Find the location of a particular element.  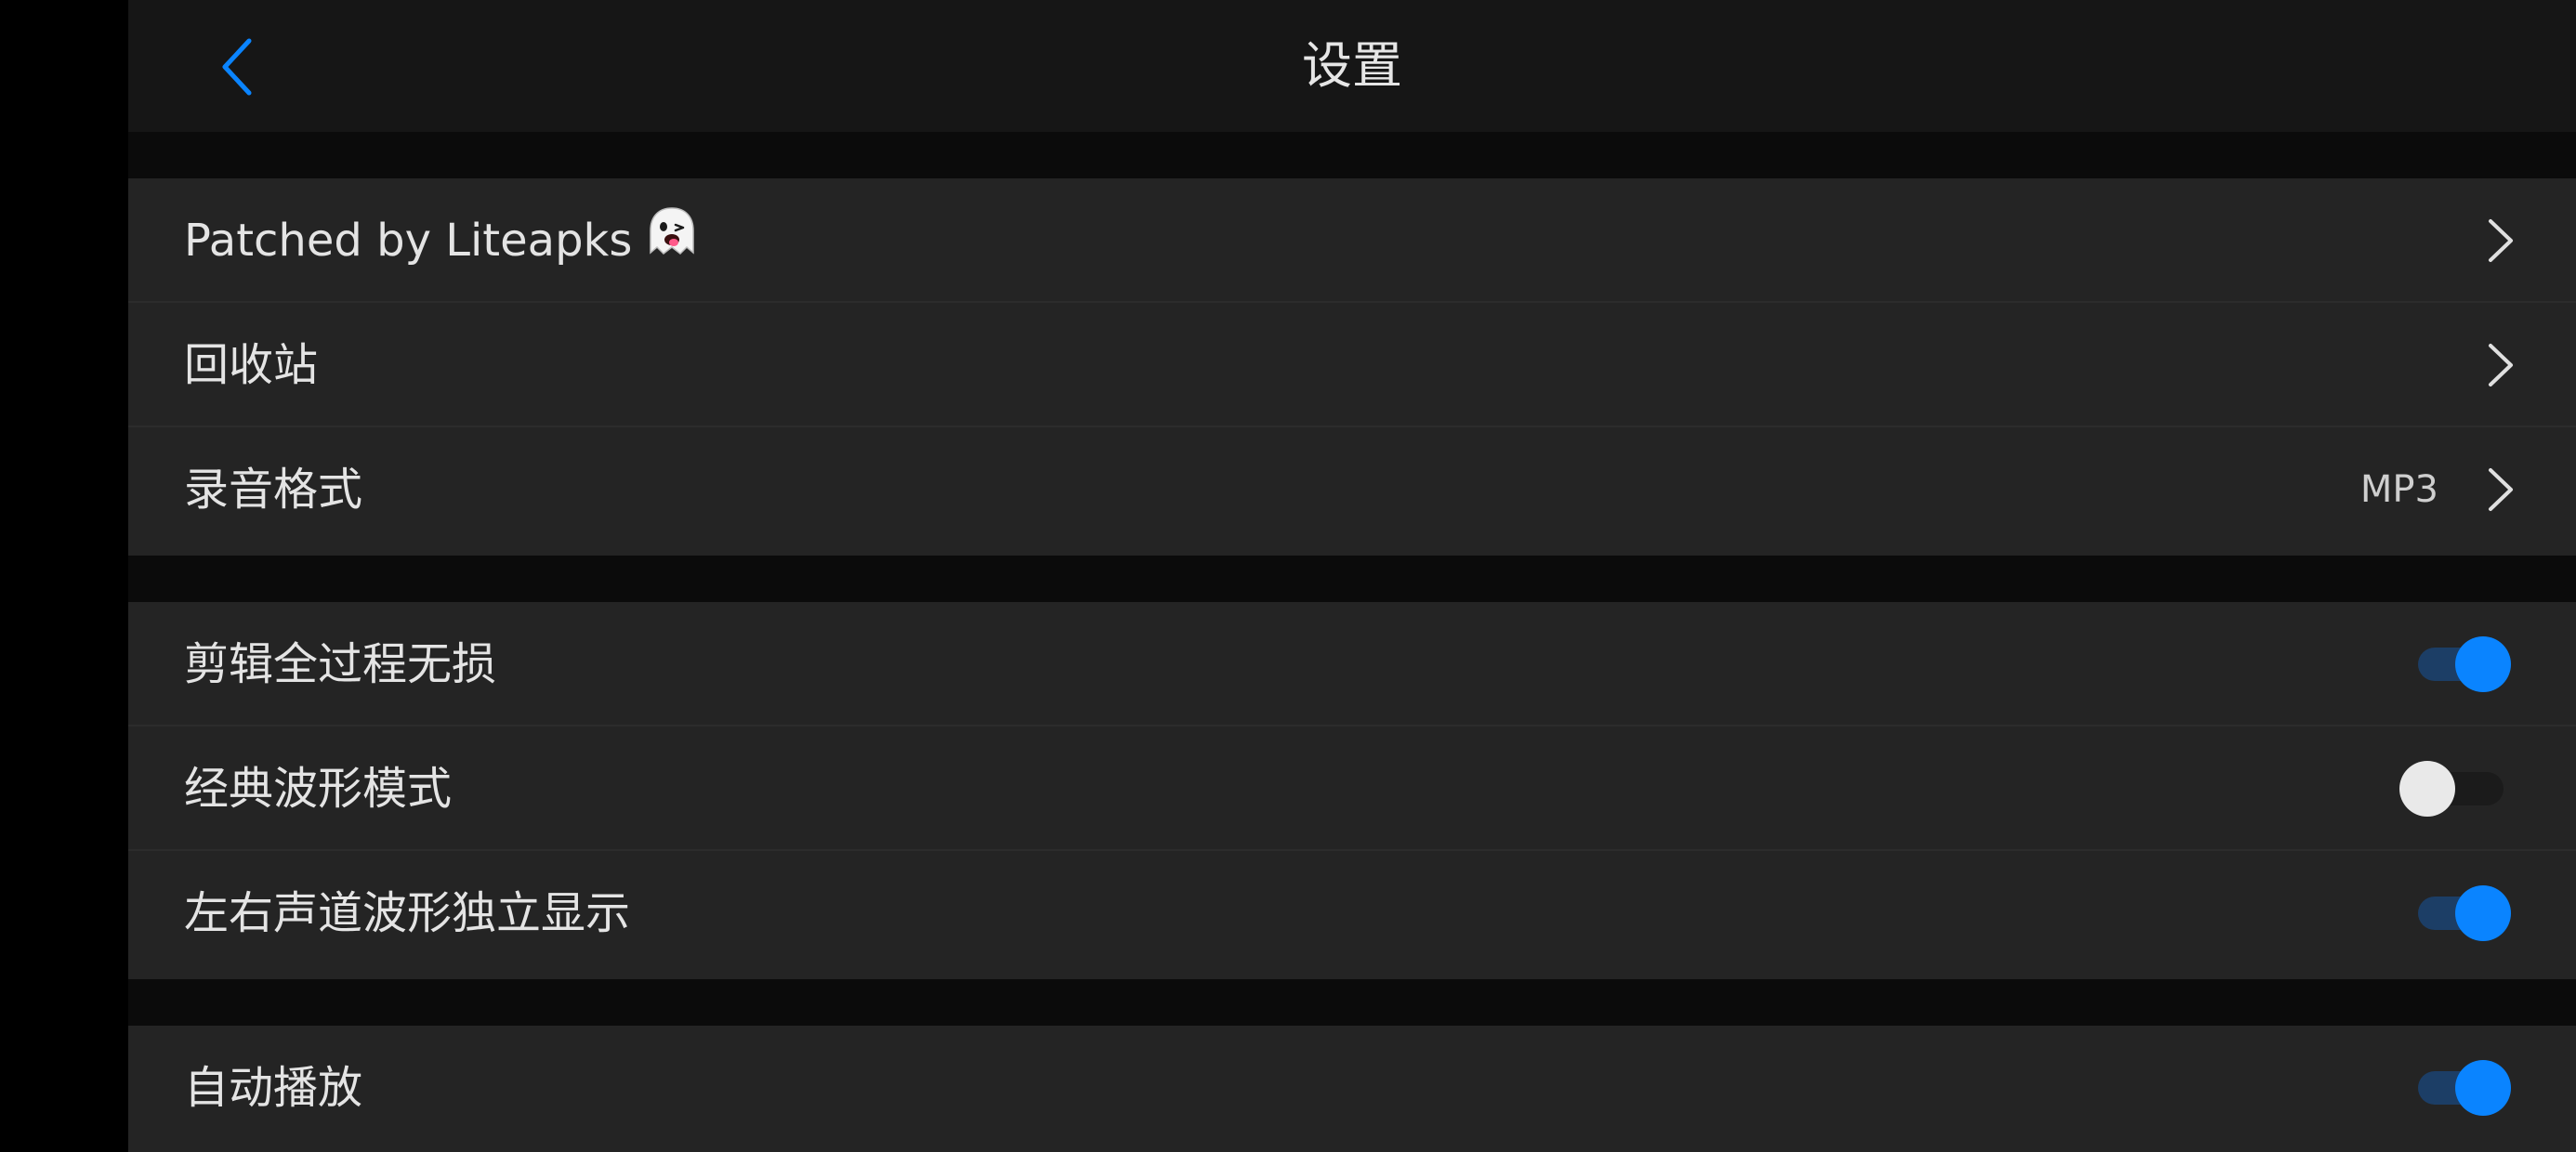

stereo-waveform-toggle is located at coordinates (2462, 913).